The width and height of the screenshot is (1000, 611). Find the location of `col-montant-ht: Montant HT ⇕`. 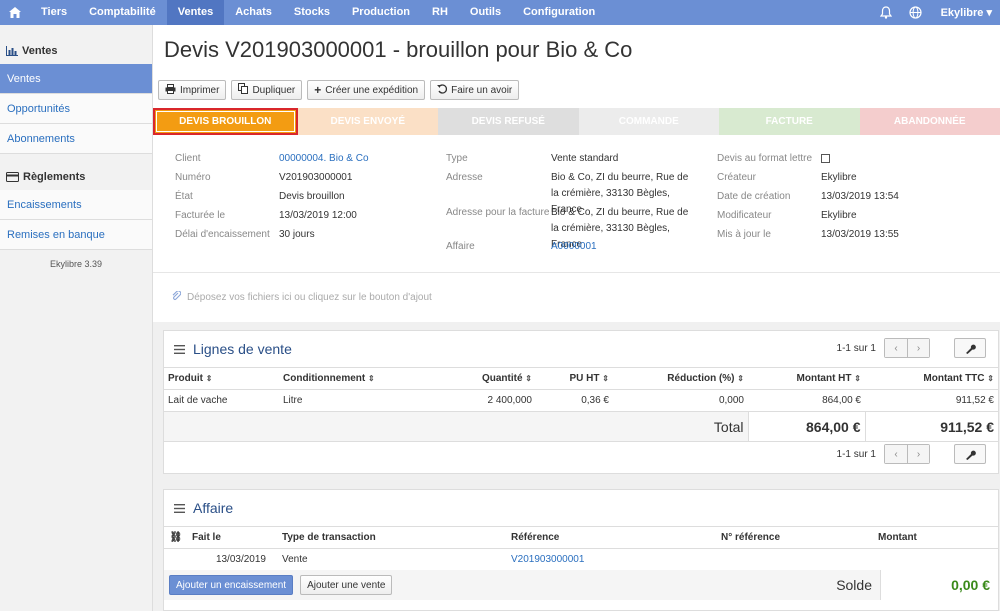

col-montant-ht: Montant HT ⇕ is located at coordinates (806, 378).